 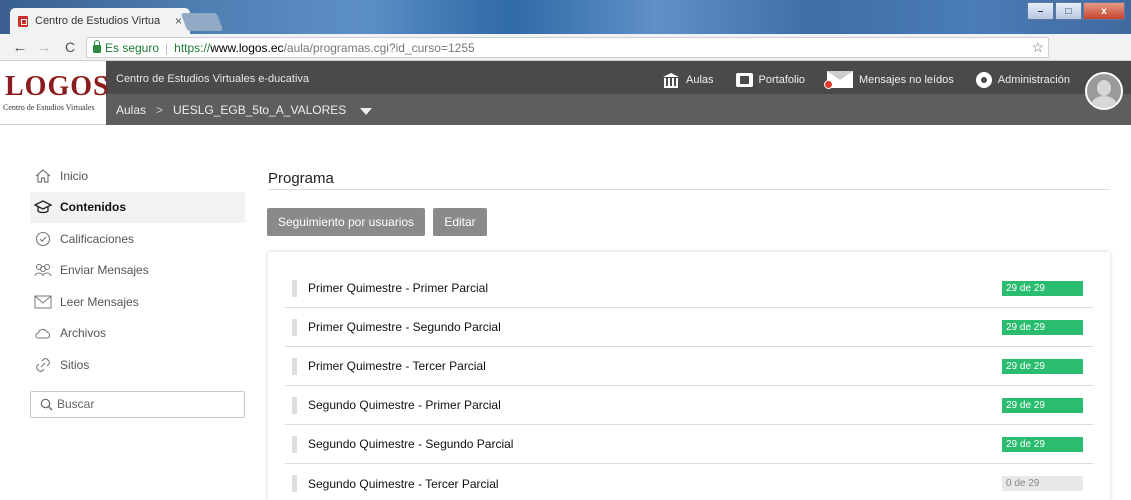 What do you see at coordinates (404, 405) in the screenshot?
I see `unit-title: Segundo Quimestre - Primer Parcial` at bounding box center [404, 405].